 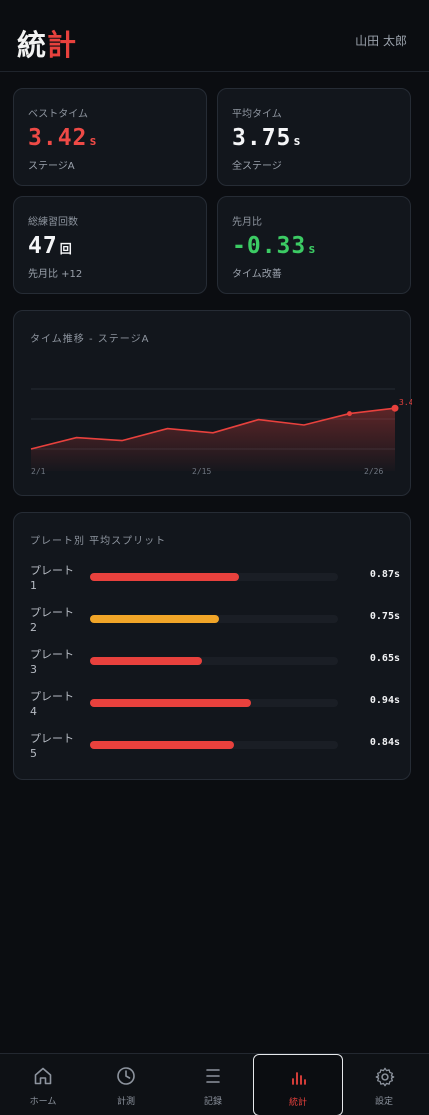 What do you see at coordinates (62, 45) in the screenshot?
I see `page-title-part2: 計` at bounding box center [62, 45].